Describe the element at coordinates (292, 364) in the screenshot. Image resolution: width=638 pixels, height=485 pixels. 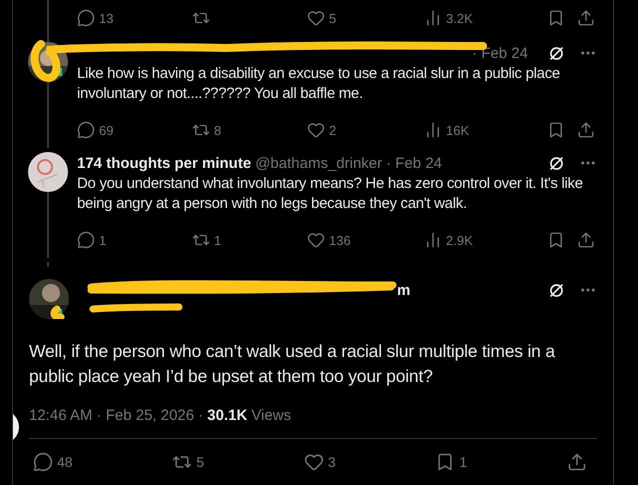
I see `tweet-text: Well, if the person who can’t walk used a racial slur multiple times in a public place yeah I’d be upset at them too your point?` at that location.